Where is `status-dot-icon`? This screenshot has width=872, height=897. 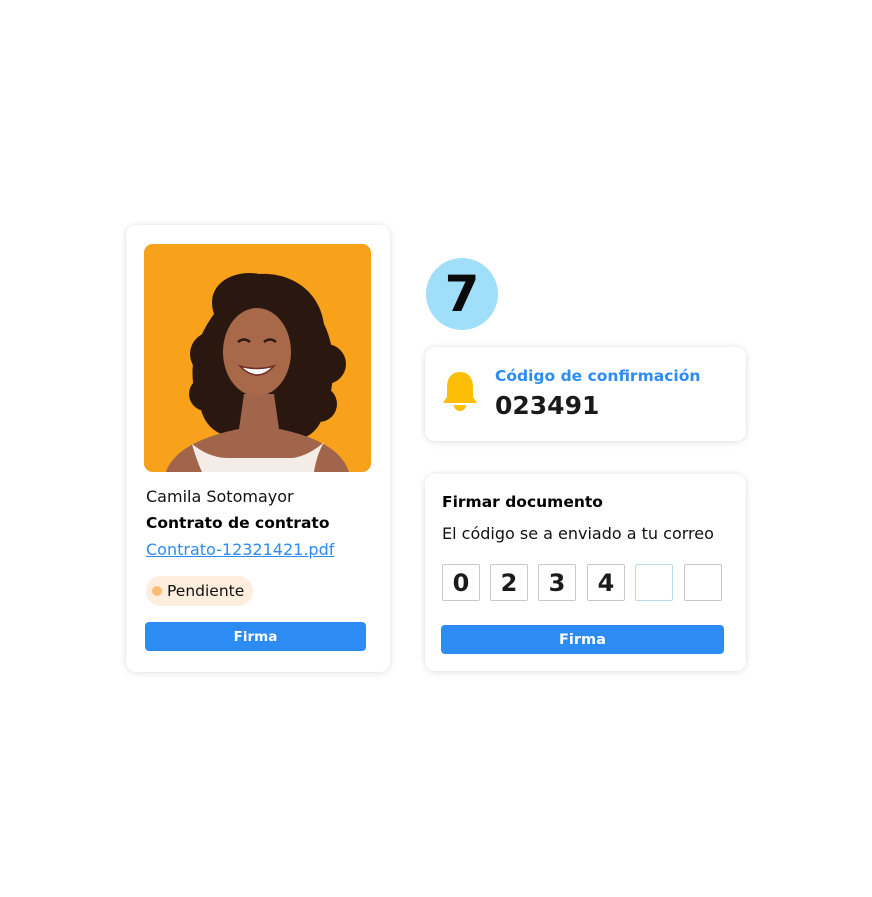
status-dot-icon is located at coordinates (157, 591).